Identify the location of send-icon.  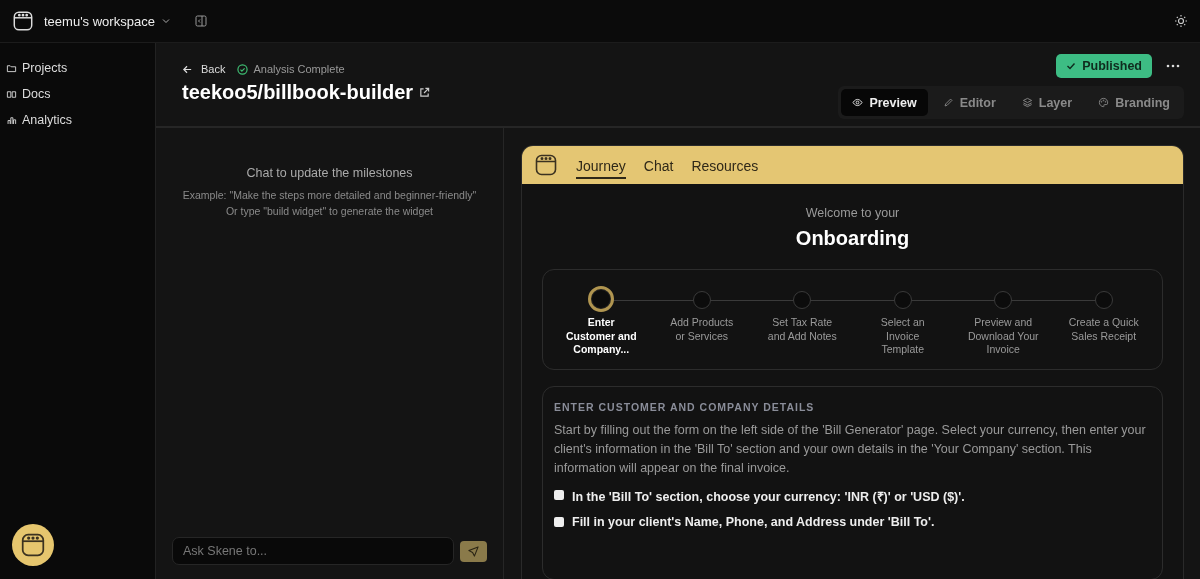
(473, 551).